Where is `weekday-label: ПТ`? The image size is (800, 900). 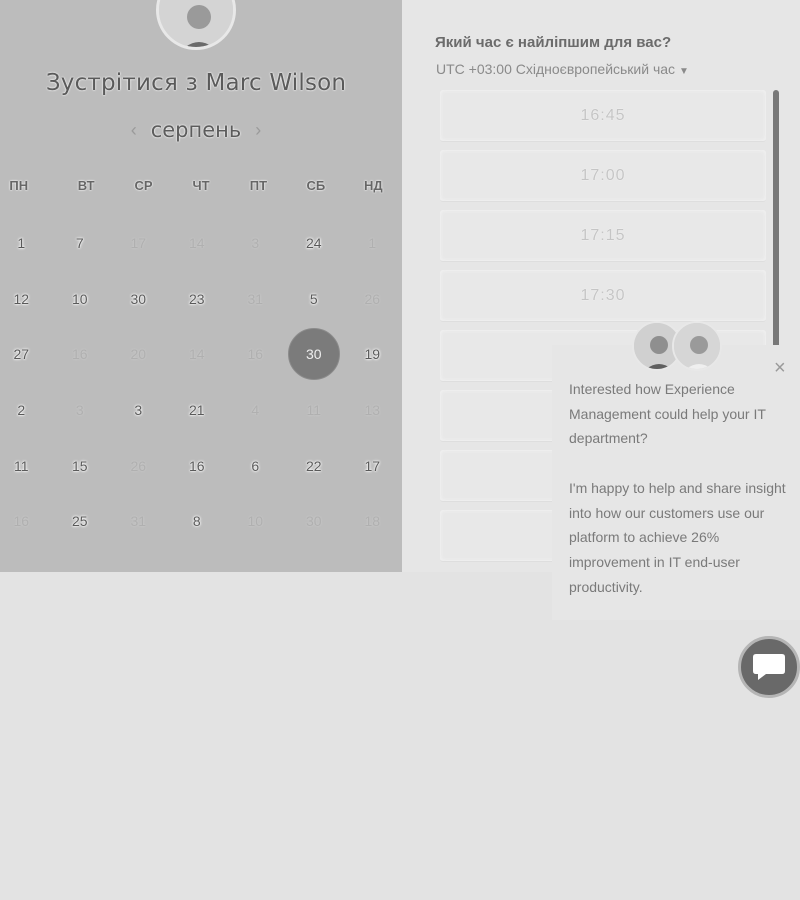 weekday-label: ПТ is located at coordinates (258, 185).